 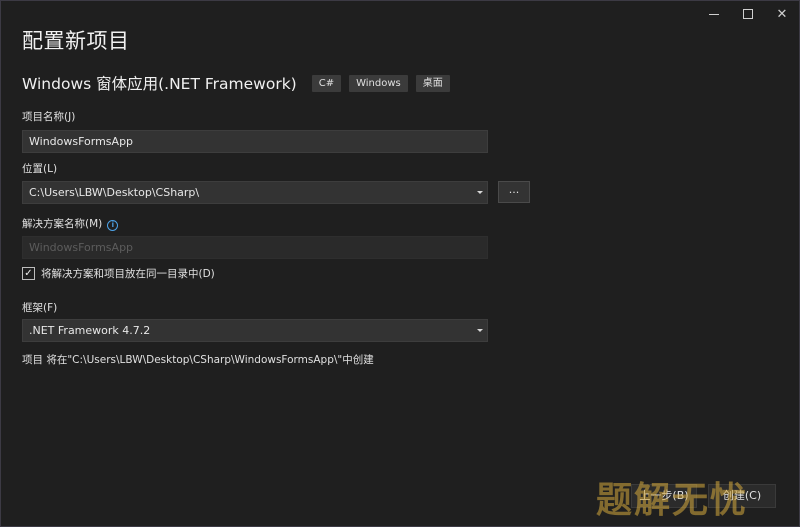 I want to click on page-title: 配置新项目, so click(x=76, y=41).